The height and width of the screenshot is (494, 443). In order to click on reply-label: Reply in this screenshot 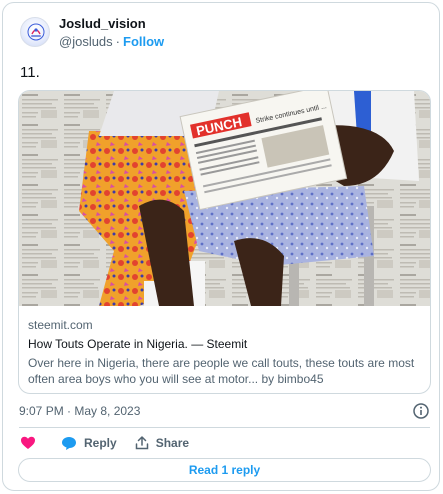, I will do `click(100, 443)`.